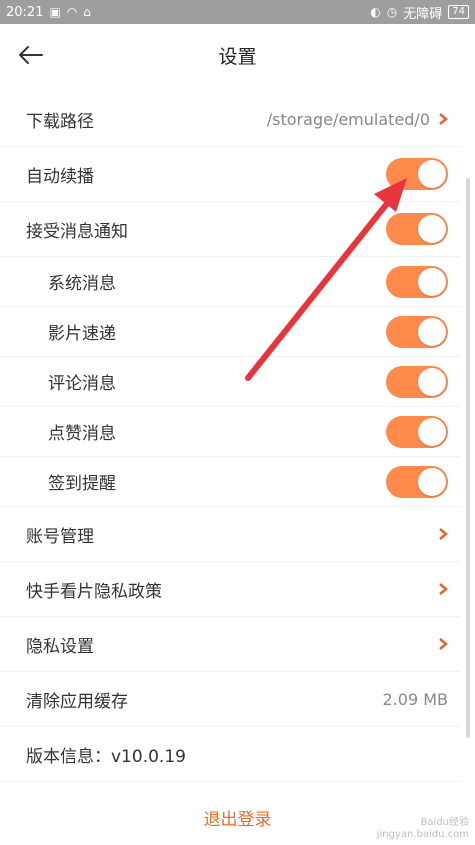 This screenshot has width=475, height=845. What do you see at coordinates (77, 701) in the screenshot?
I see `clear-cache-label: 清除应用缓存` at bounding box center [77, 701].